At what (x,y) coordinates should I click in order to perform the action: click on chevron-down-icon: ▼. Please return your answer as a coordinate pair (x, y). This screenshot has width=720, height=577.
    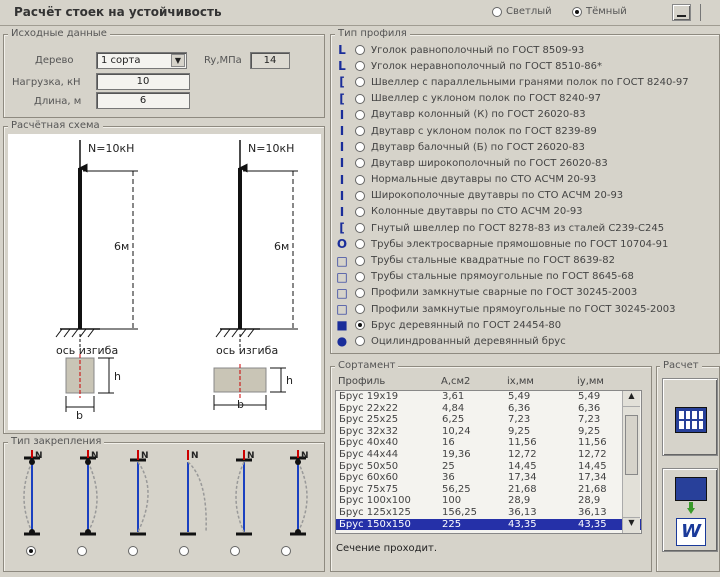
    Looking at the image, I should click on (178, 60).